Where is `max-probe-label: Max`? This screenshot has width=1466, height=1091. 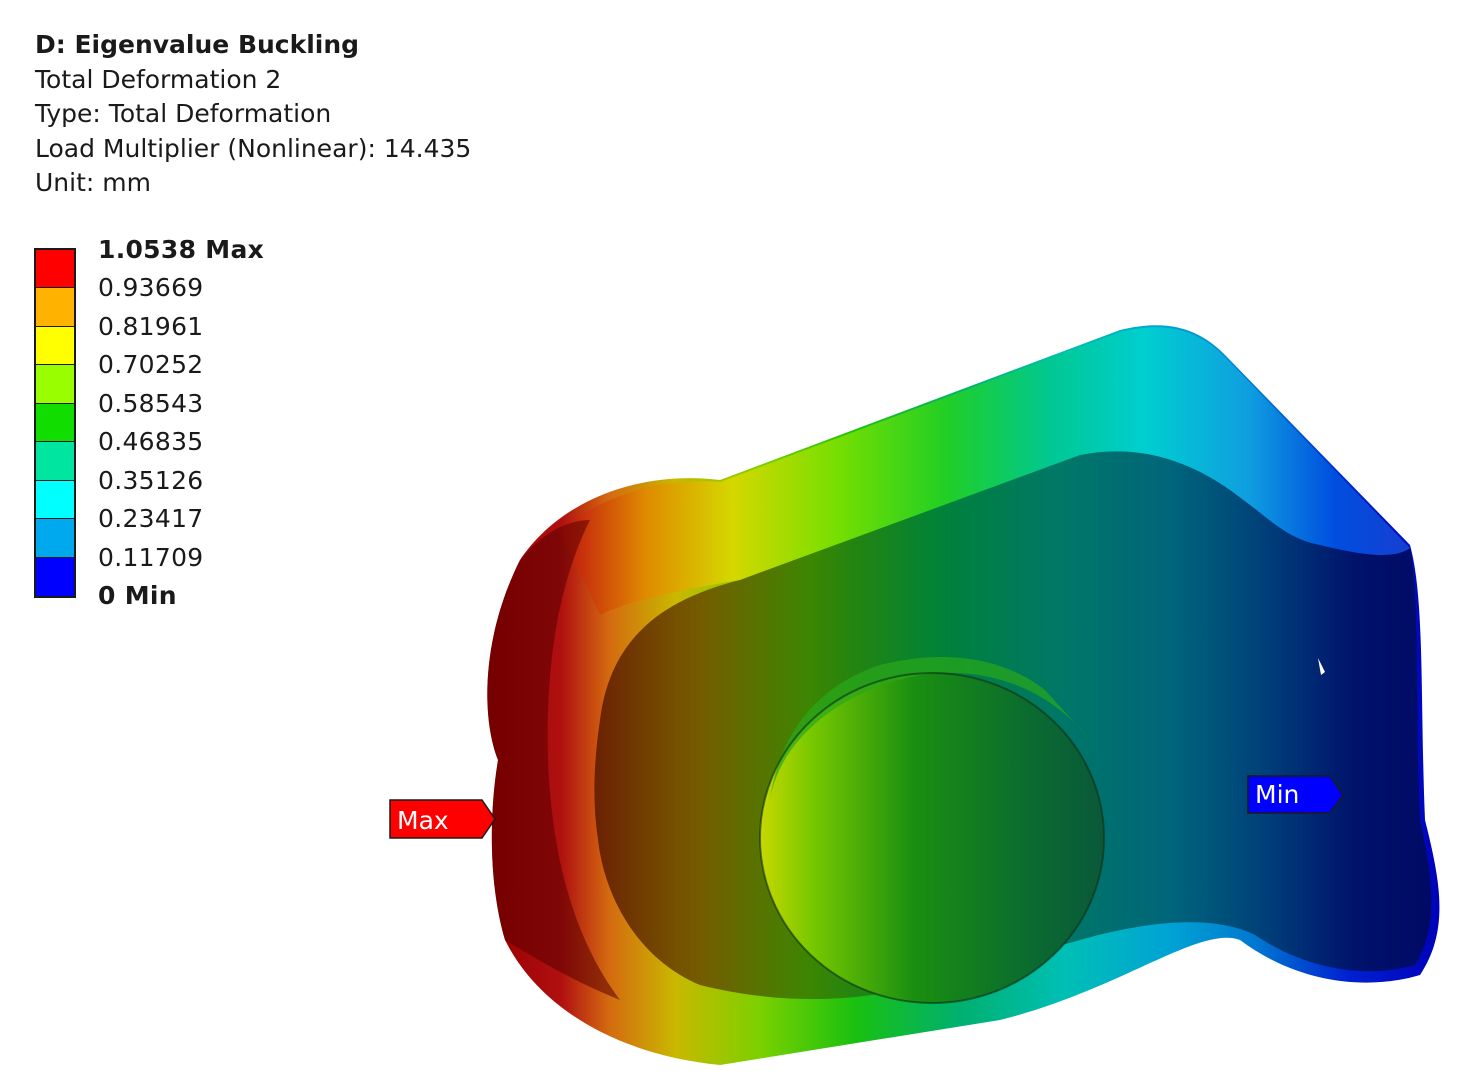 max-probe-label: Max is located at coordinates (423, 820).